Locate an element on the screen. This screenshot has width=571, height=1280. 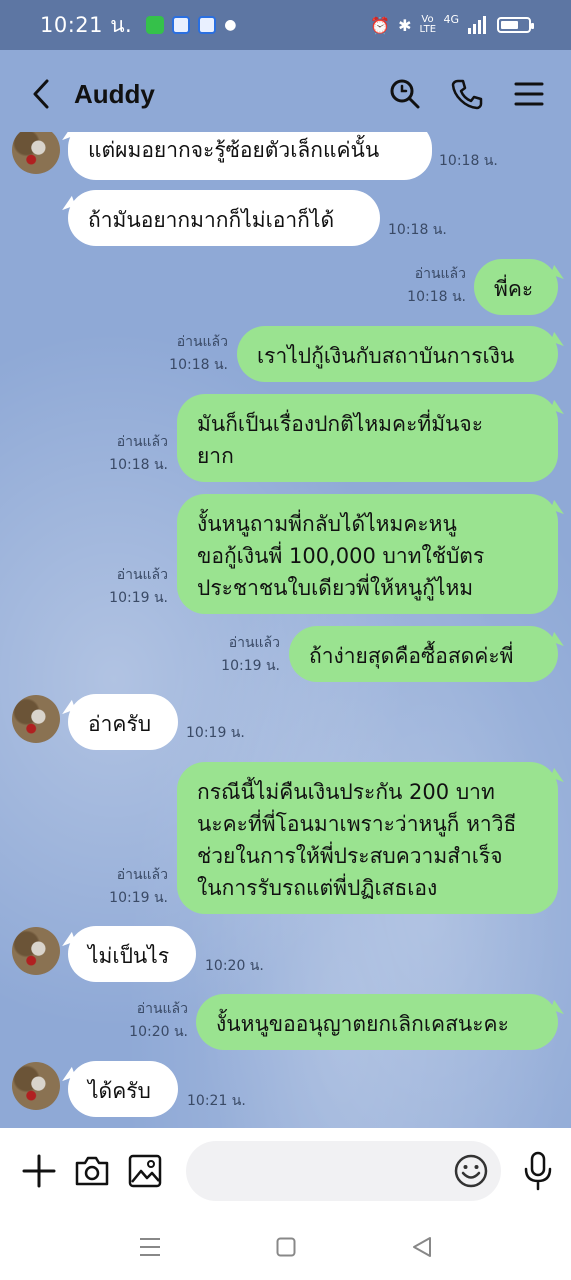
message-input-wrapper is located at coordinates (340, 1171).